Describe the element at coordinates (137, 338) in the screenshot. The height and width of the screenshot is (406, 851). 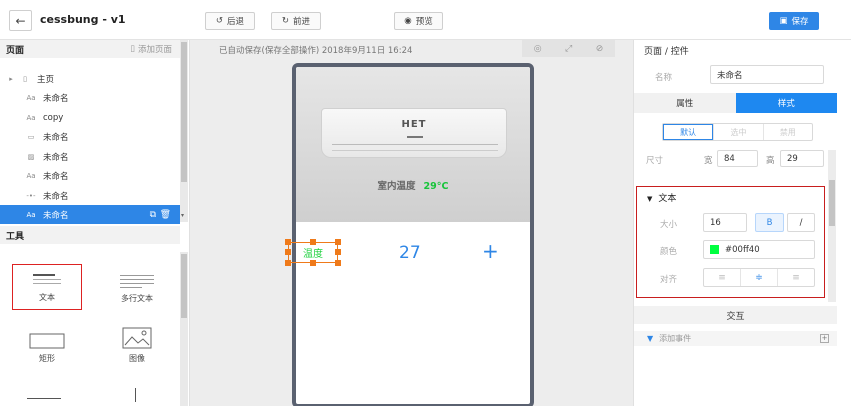
I see `image-icon` at that location.